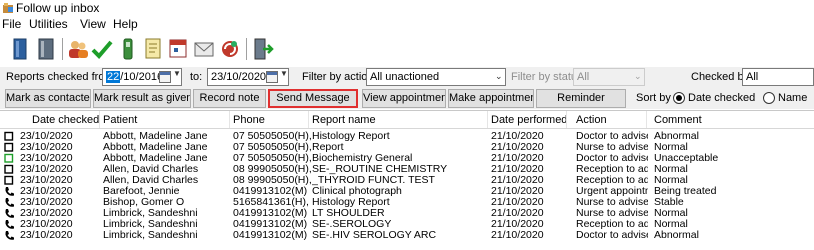  I want to click on action-filter-select: All unactioned ⌄, so click(436, 77).